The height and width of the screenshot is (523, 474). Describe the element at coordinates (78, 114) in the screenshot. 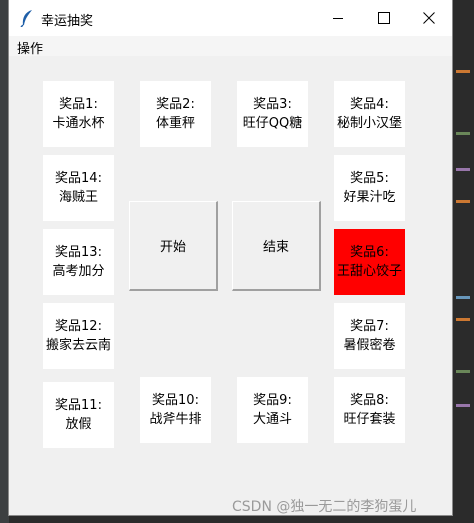

I see `prize-card-1: 奖品1: 卡通水杯` at that location.